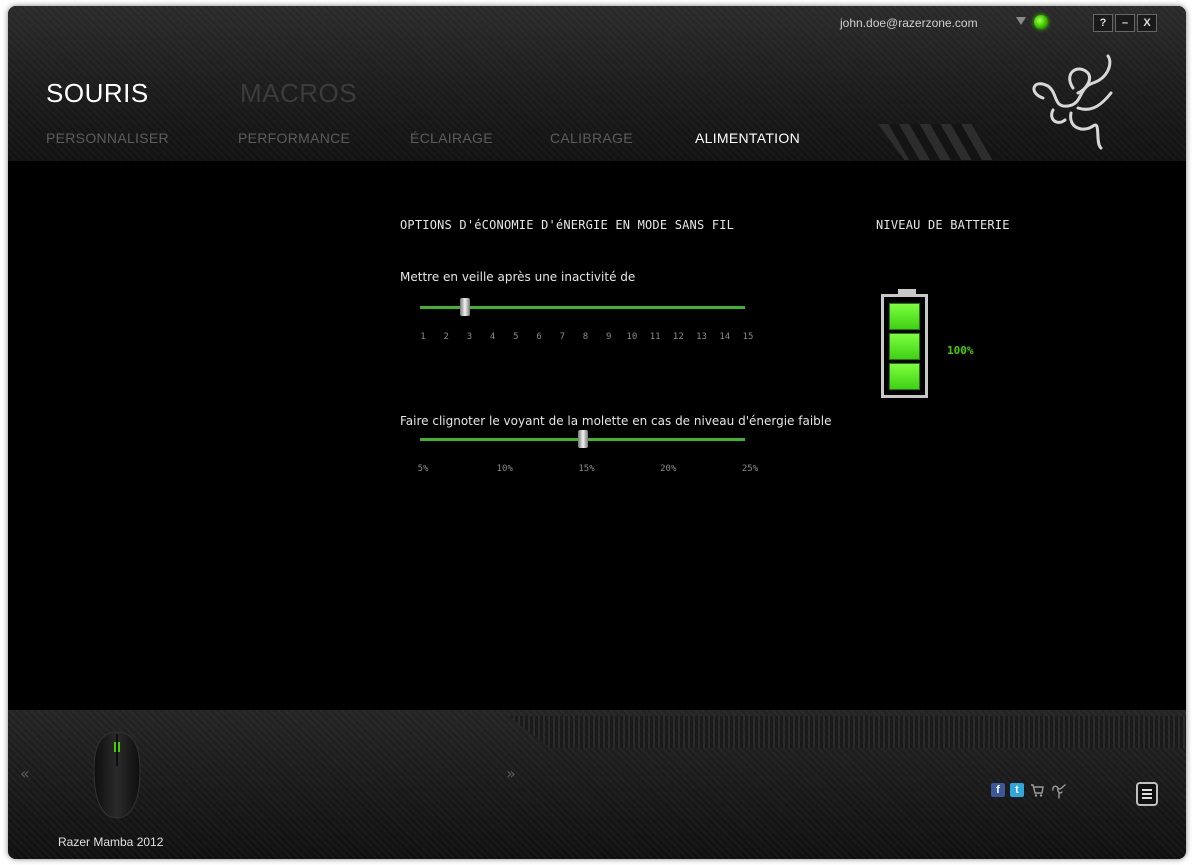 This screenshot has width=1198, height=865. I want to click on subtab-alimentation: ALIMENTATION, so click(747, 138).